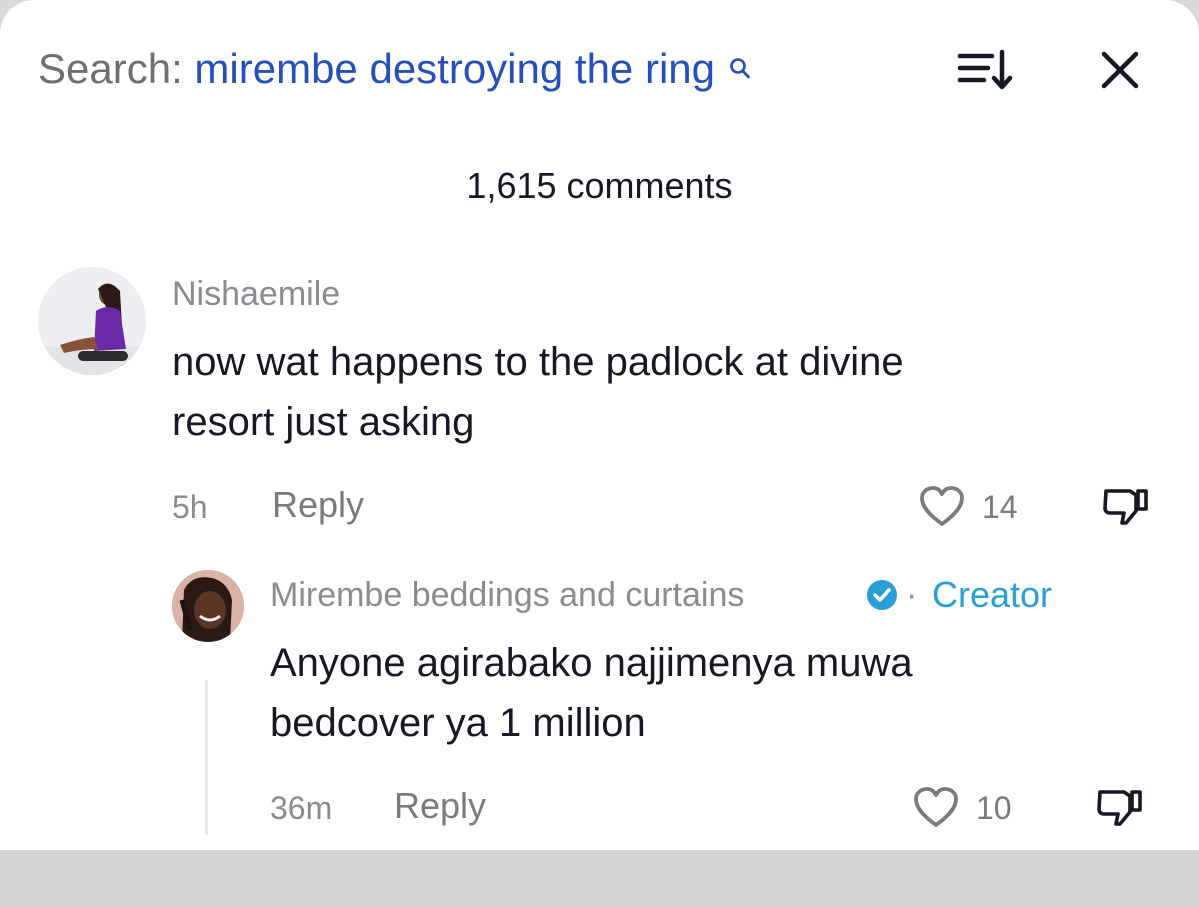 The width and height of the screenshot is (1199, 907). Describe the element at coordinates (1000, 507) in the screenshot. I see `like-count: 14` at that location.